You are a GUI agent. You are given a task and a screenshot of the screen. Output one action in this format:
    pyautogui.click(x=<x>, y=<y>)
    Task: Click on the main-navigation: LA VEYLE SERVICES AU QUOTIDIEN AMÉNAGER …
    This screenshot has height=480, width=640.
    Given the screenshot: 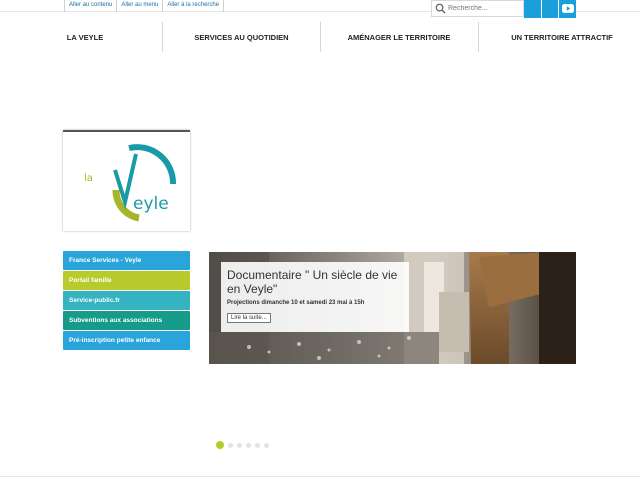 What is the action you would take?
    pyautogui.click(x=320, y=37)
    